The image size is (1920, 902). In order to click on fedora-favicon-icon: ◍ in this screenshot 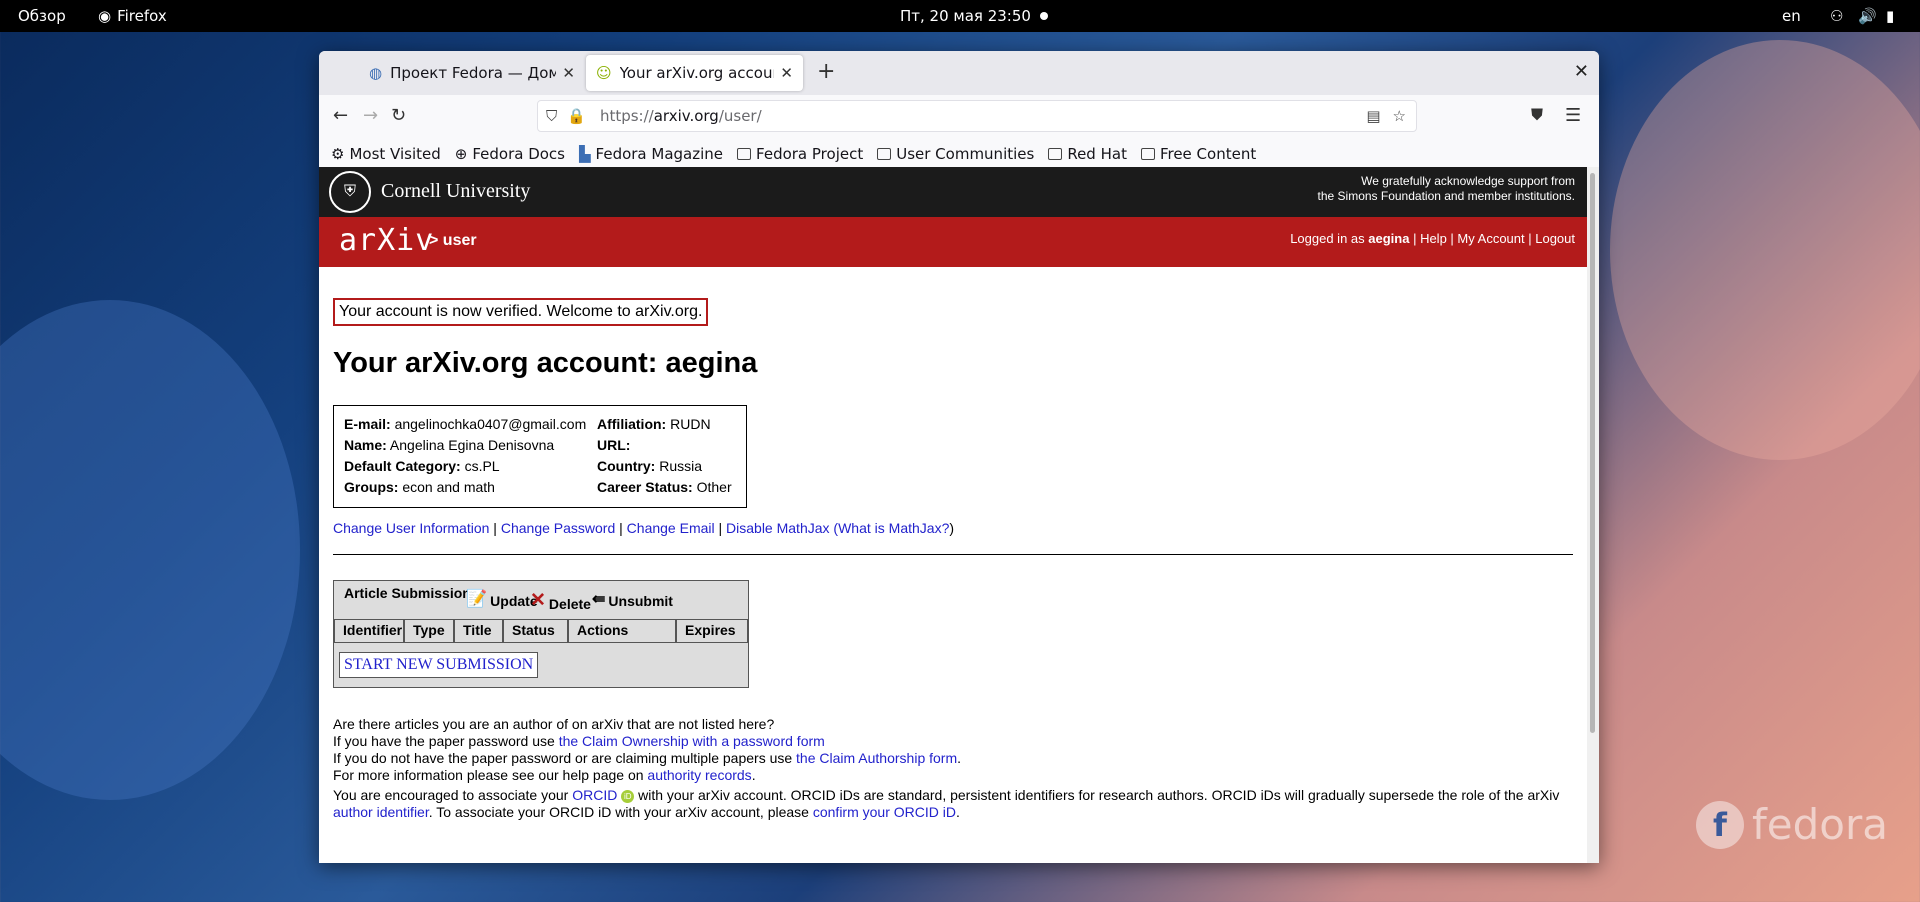, I will do `click(376, 73)`.